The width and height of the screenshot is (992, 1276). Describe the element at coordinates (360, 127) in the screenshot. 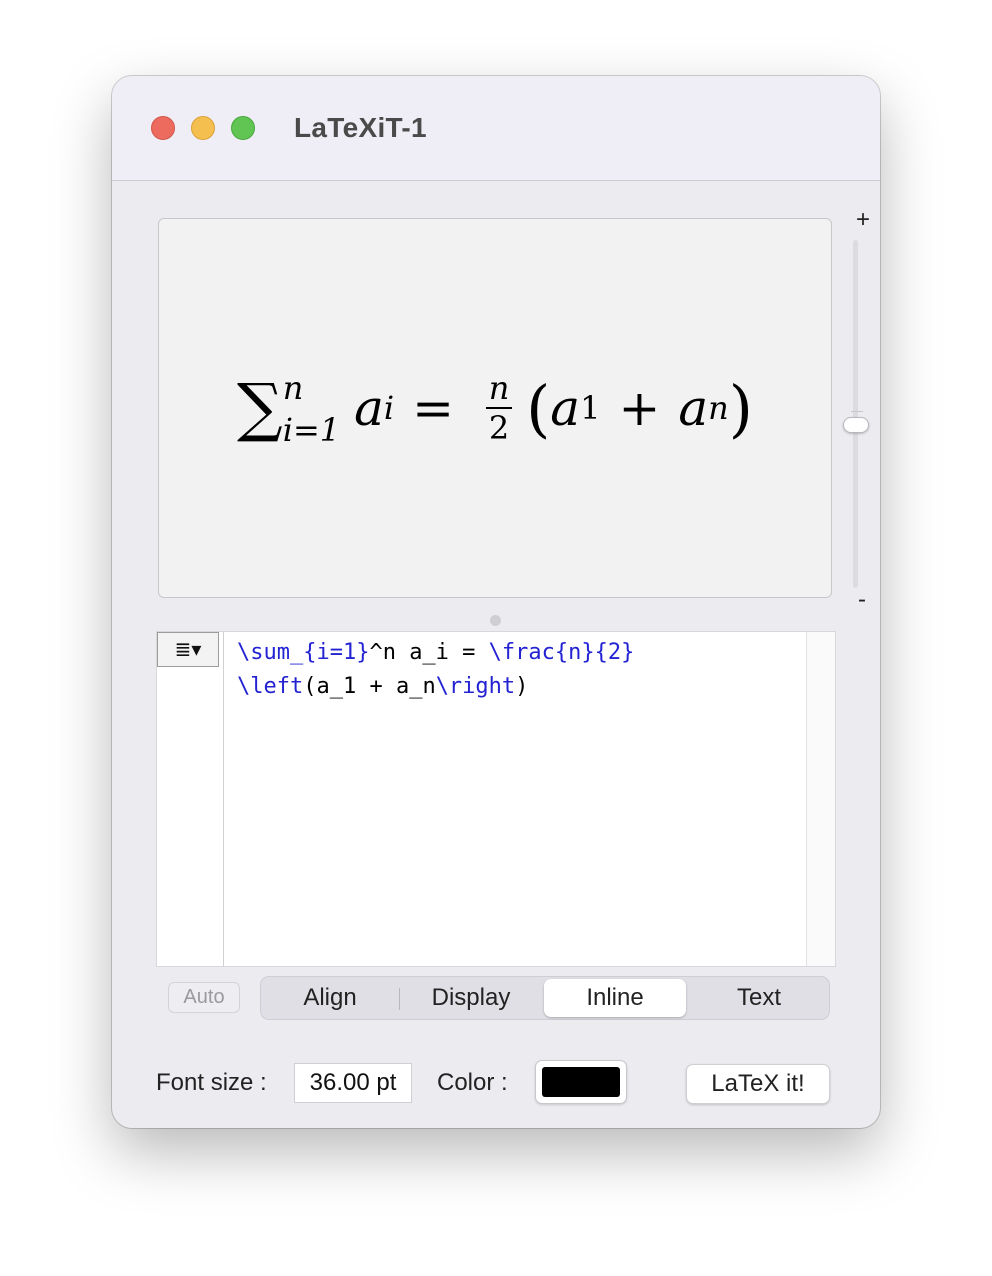

I see `window-title: LaTeXiT-1` at that location.